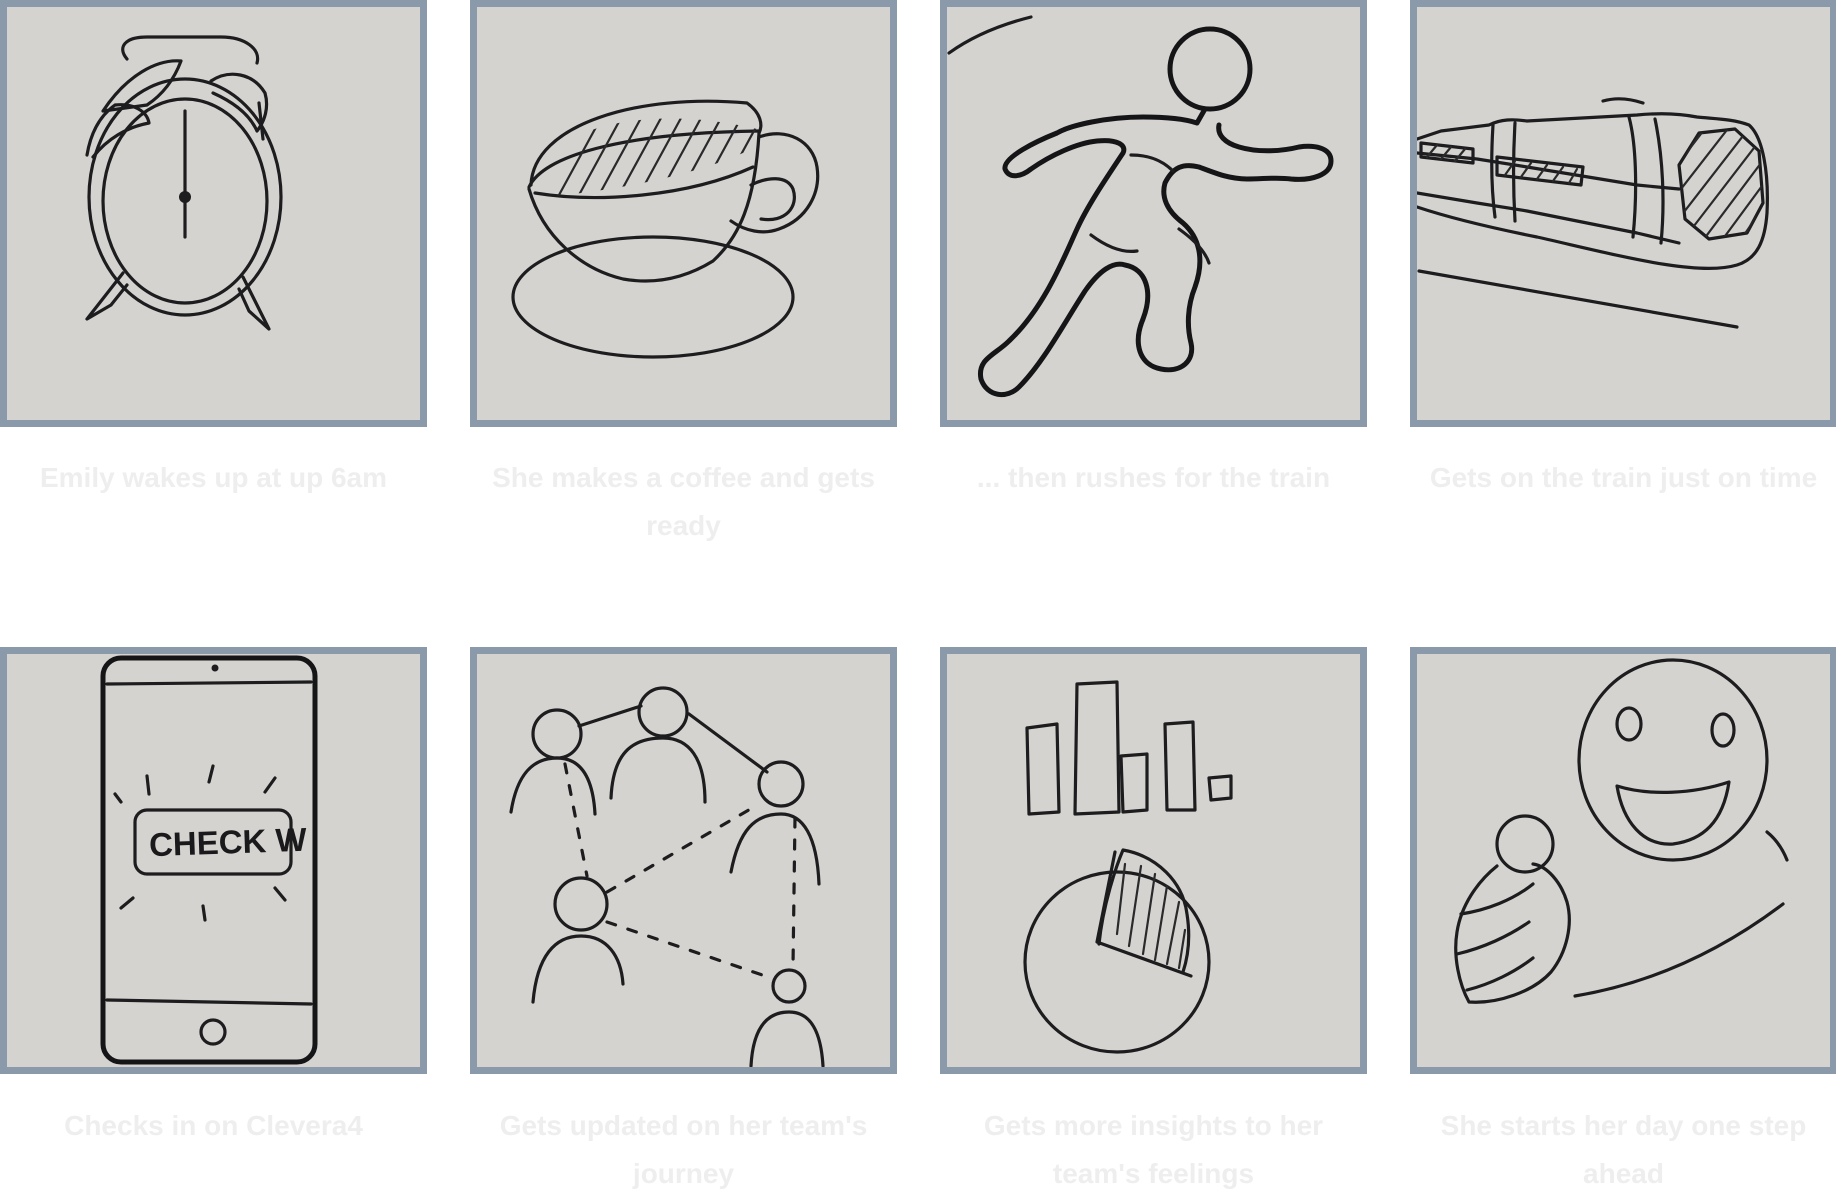 Image resolution: width=1836 pixels, height=1198 pixels. I want to click on panel-3-caption: ... then rushes for the train, so click(1153, 477).